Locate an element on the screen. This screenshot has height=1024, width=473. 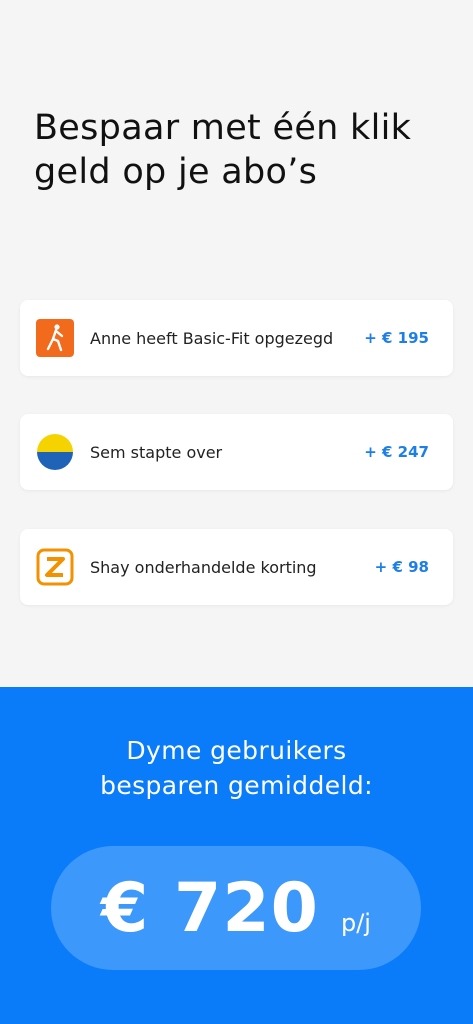
panel-title-line-2: besparen gemiddeld: is located at coordinates (236, 785).